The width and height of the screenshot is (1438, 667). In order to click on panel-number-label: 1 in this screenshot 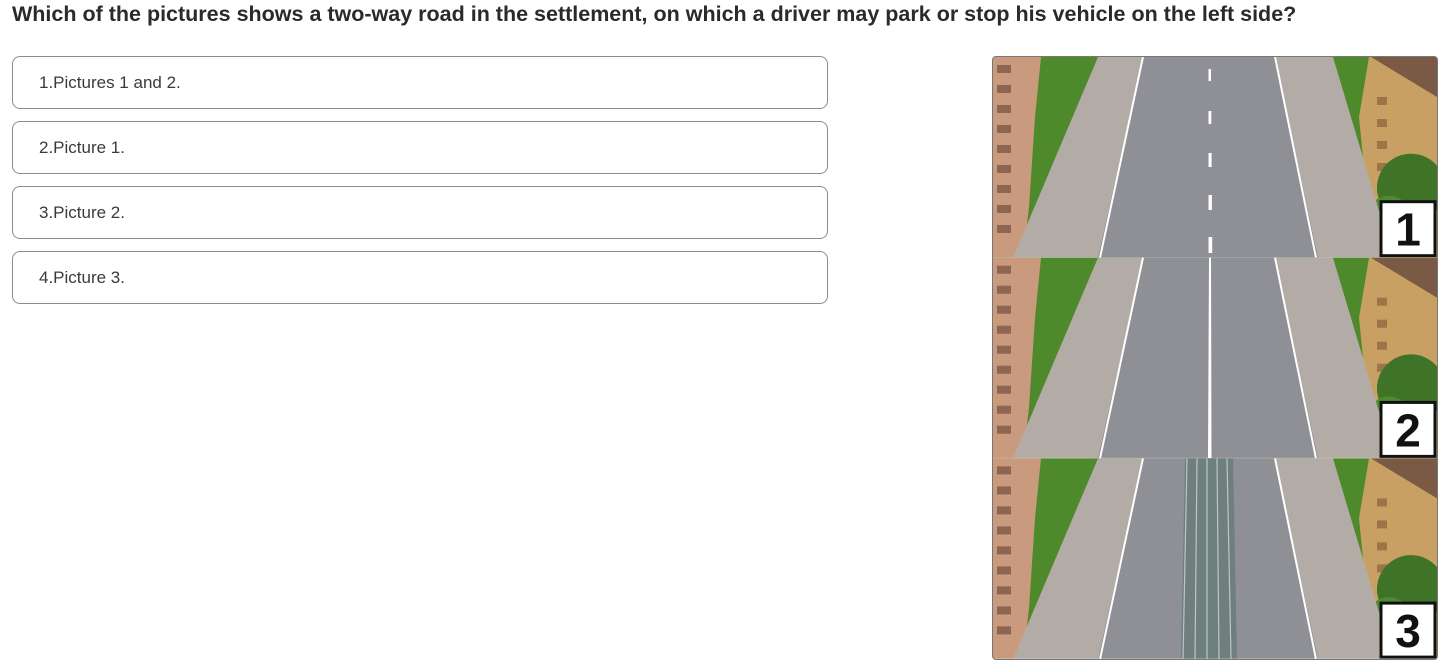, I will do `click(1408, 230)`.